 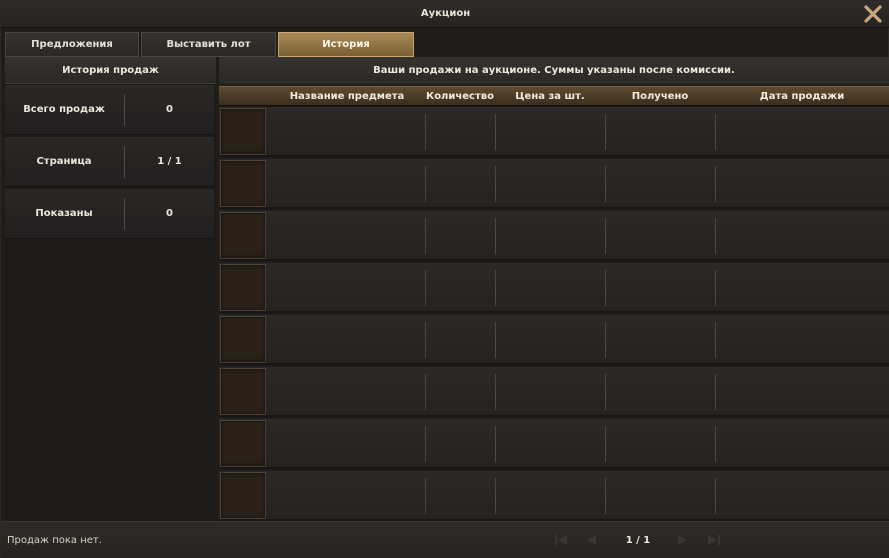 I want to click on title-bar: Аукцион, so click(x=445, y=14).